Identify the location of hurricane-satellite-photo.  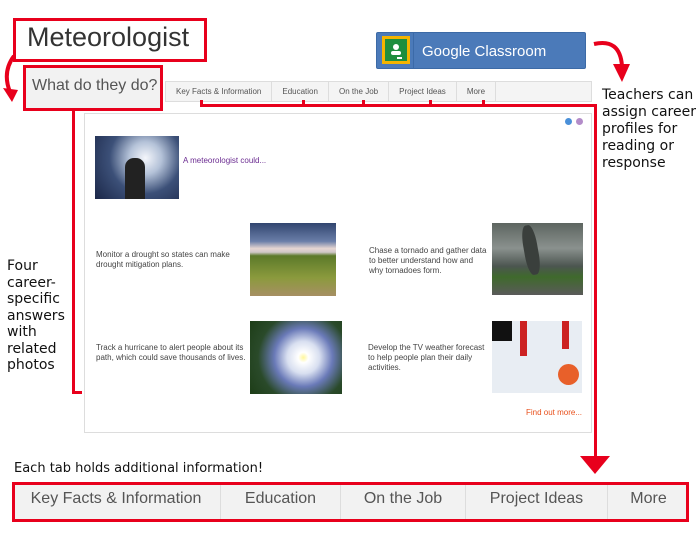
(296, 357).